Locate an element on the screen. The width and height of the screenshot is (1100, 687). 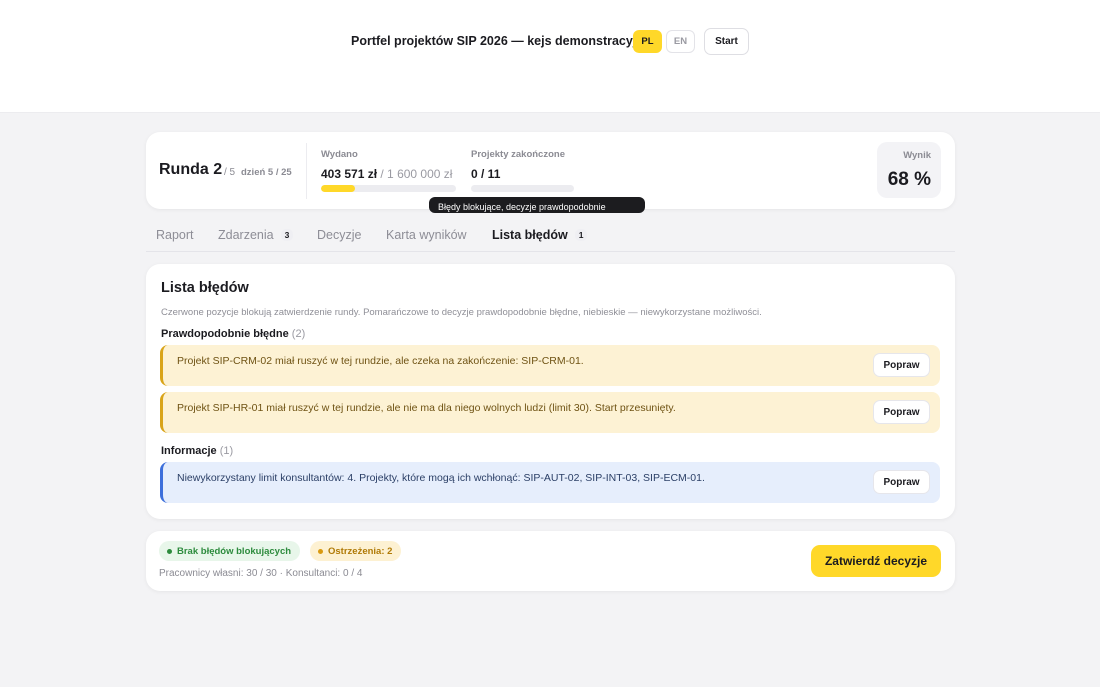
tab-decyzje: Decyzje is located at coordinates (339, 235).